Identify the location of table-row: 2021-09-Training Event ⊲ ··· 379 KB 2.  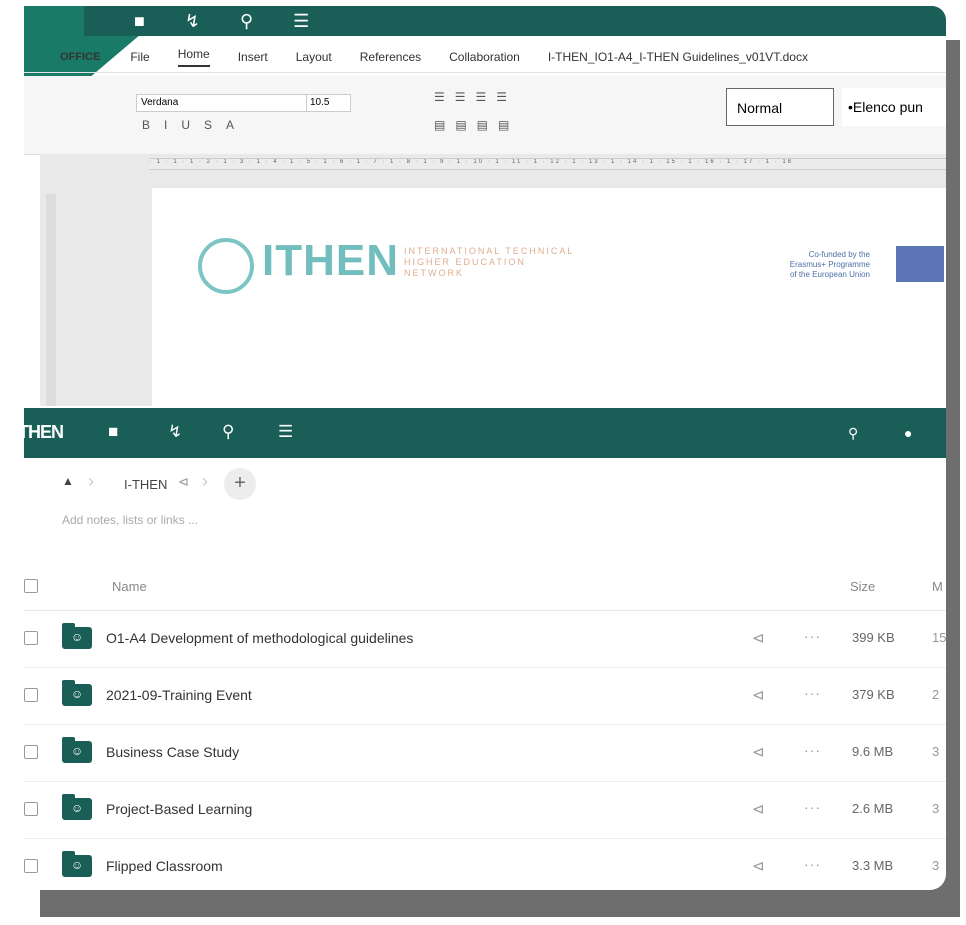
(485, 696).